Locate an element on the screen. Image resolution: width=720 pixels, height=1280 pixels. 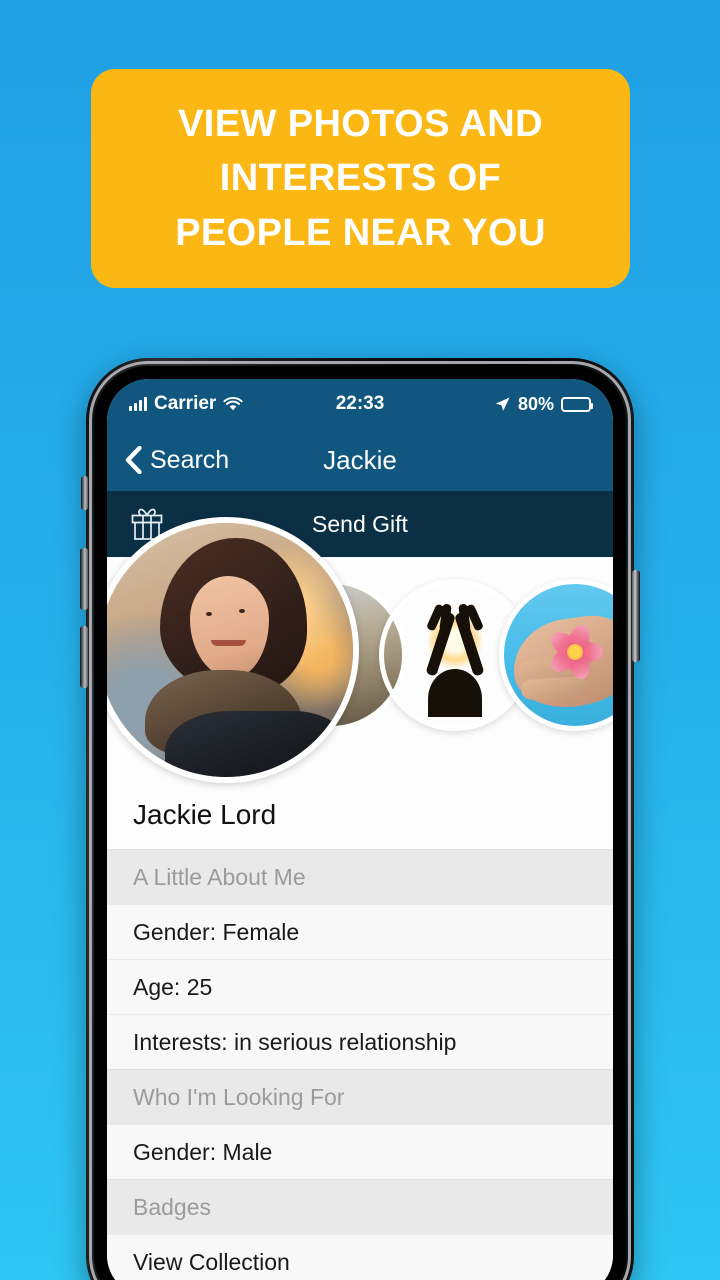
section-header-looking: Who I'm Looking For is located at coordinates (360, 1096).